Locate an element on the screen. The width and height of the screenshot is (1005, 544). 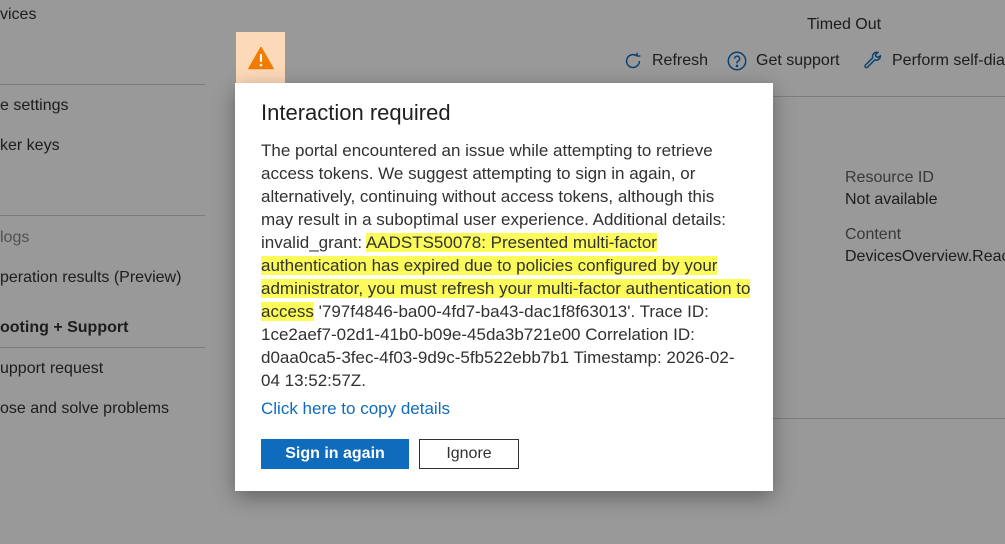
copy-details-link: Click here to copy details is located at coordinates (355, 409).